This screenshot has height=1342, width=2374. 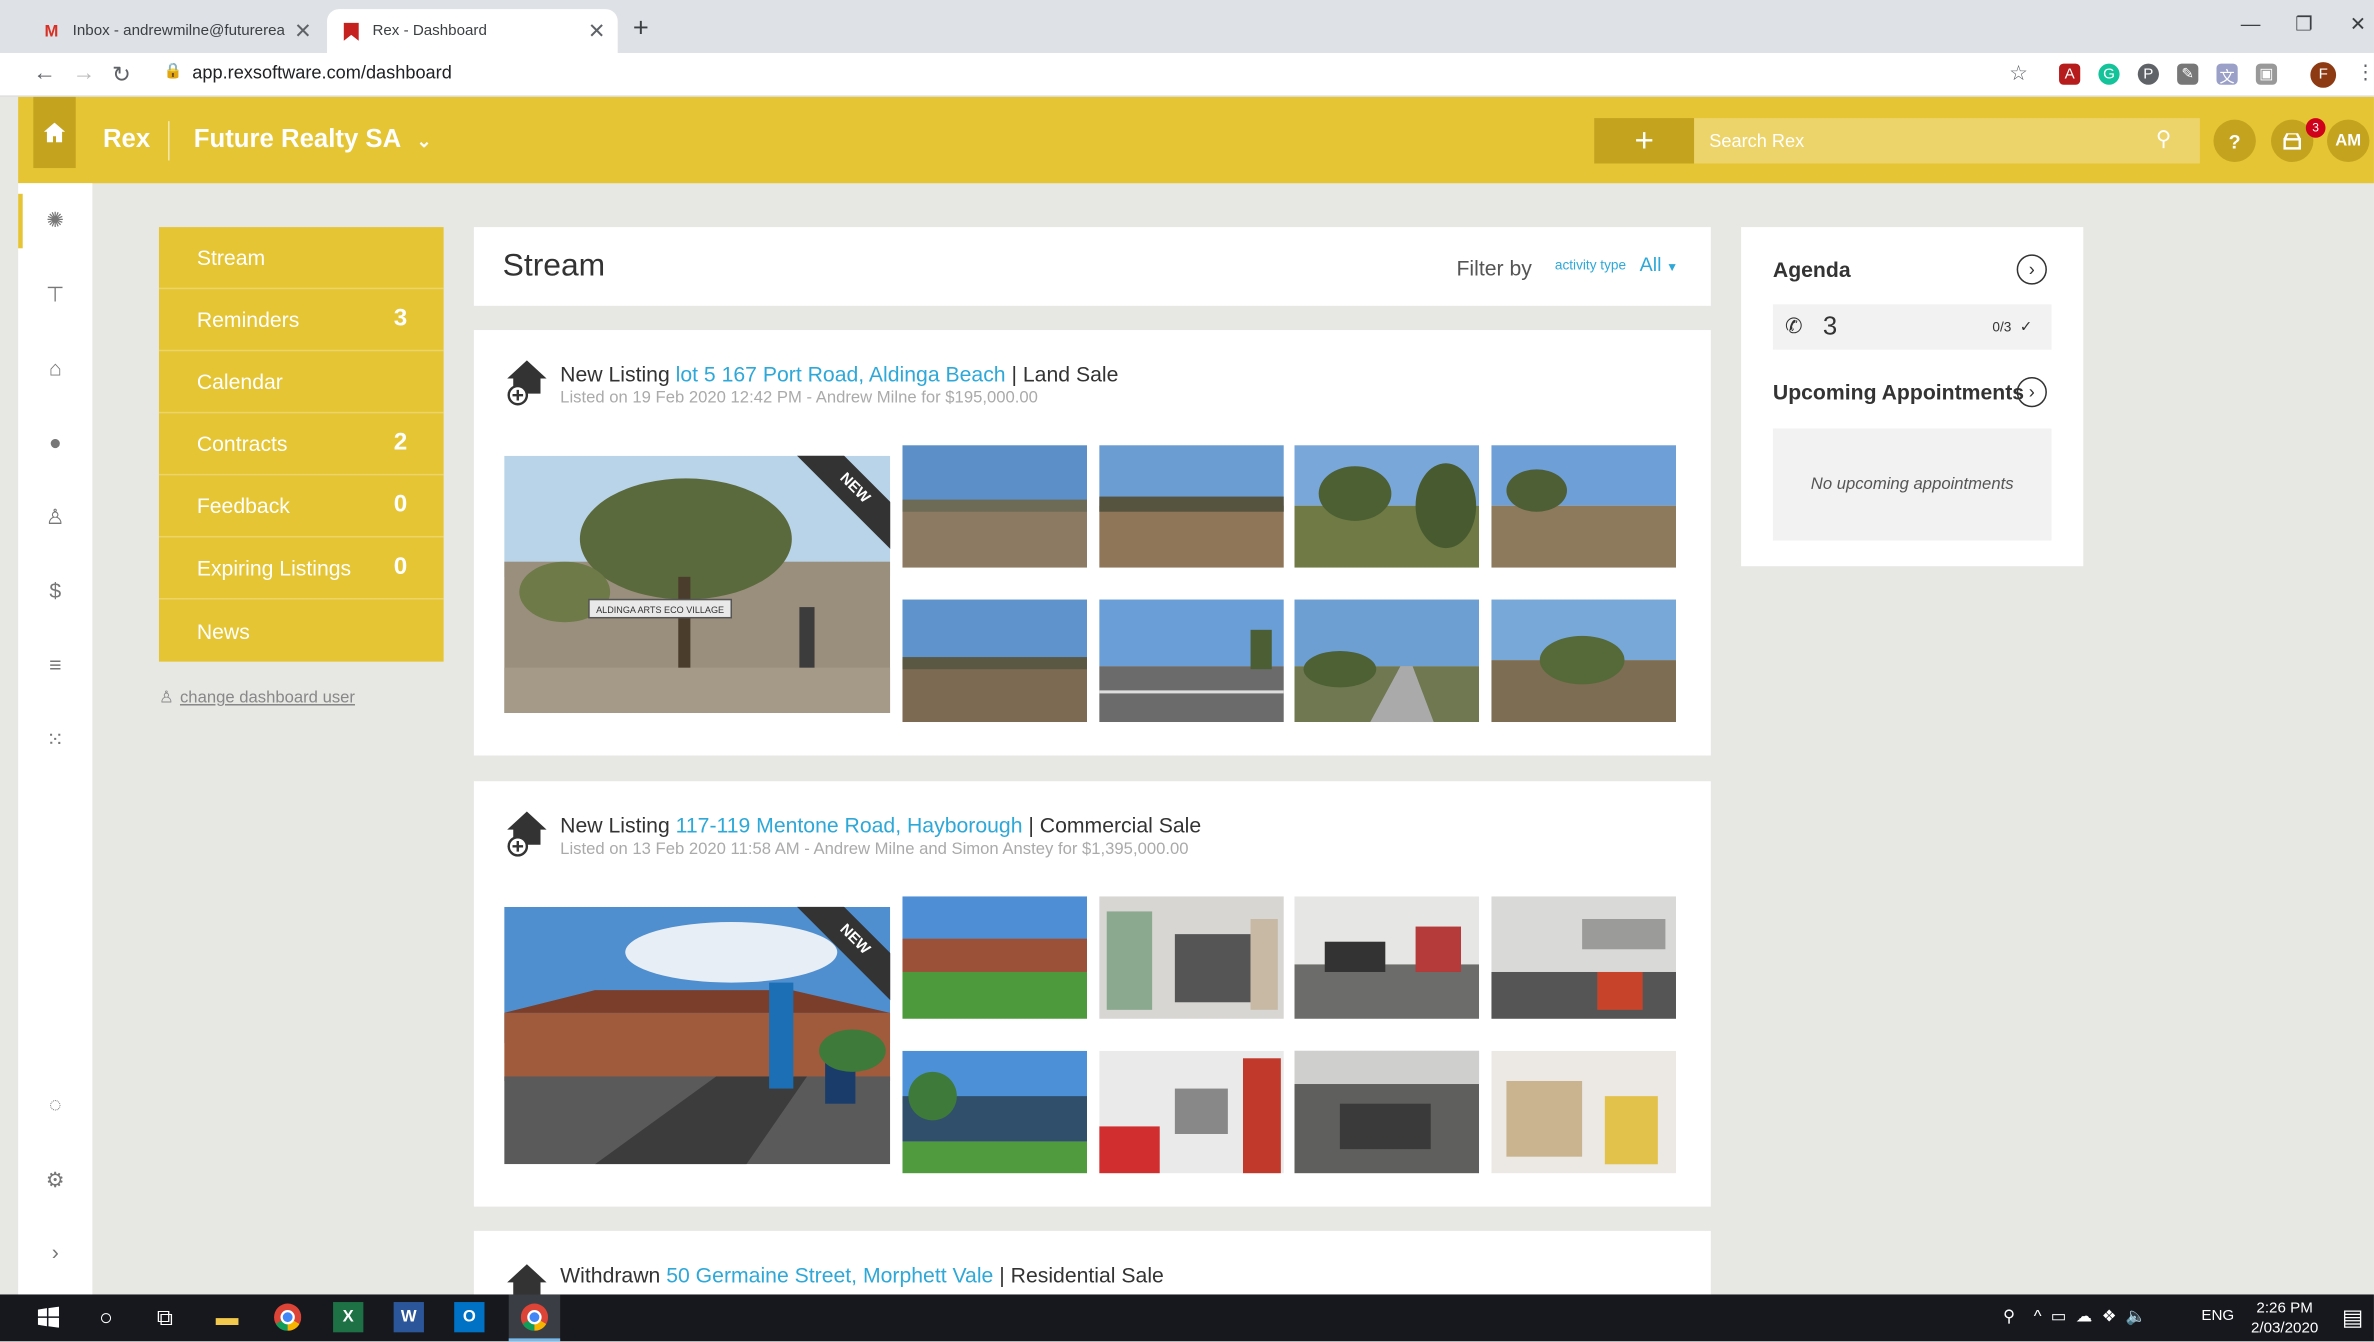 What do you see at coordinates (322, 72) in the screenshot?
I see `url-field: app.rexsoftware.com/dashboard` at bounding box center [322, 72].